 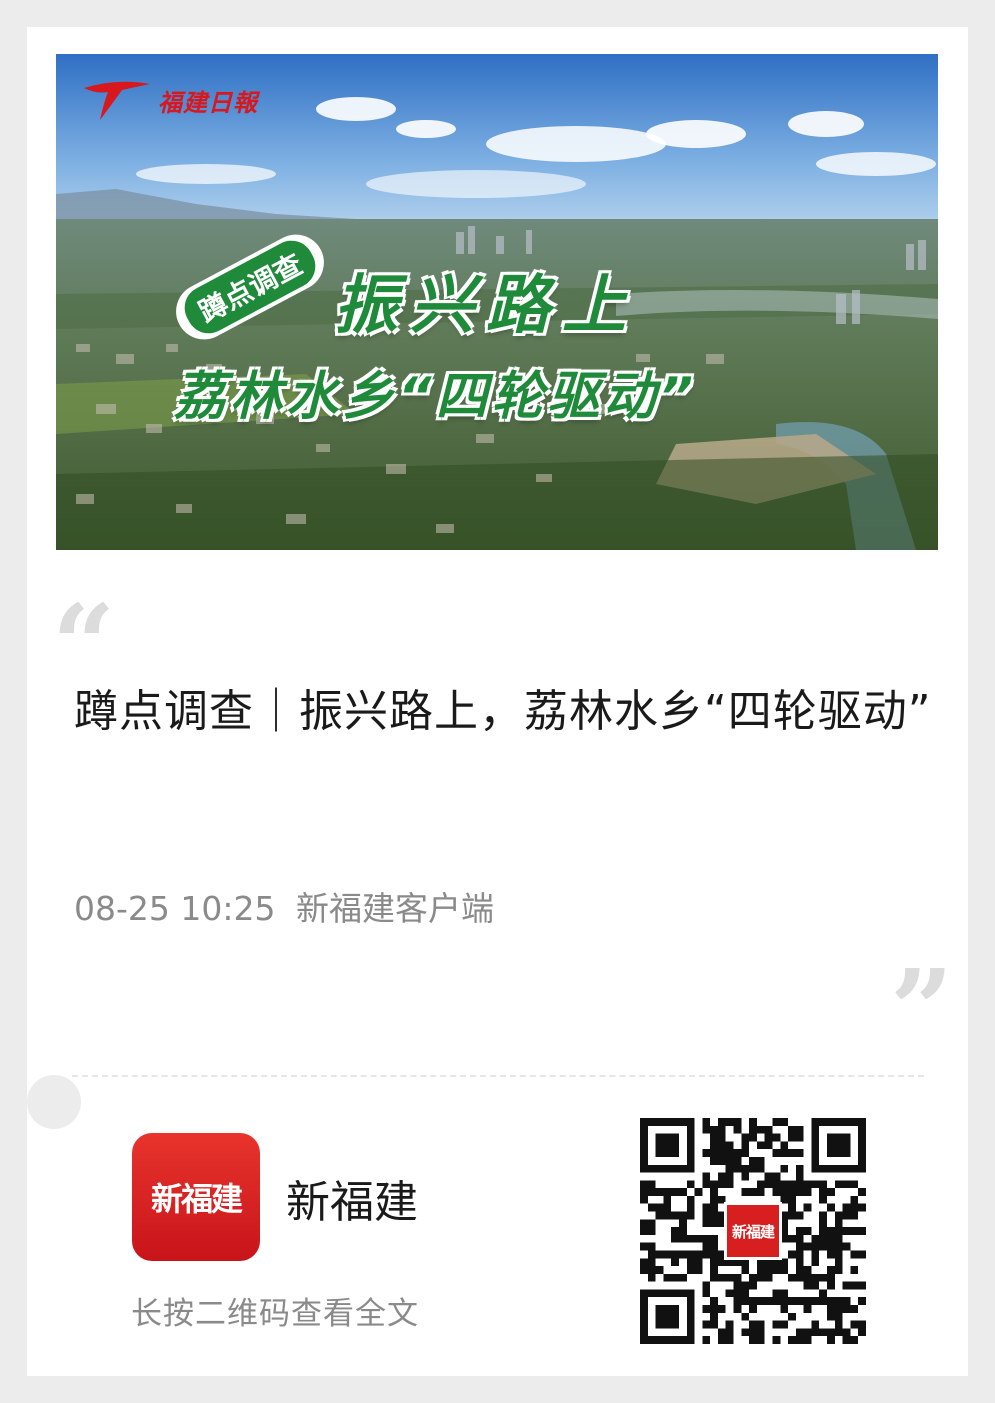 I want to click on article-source: 新福建客户端, so click(x=394, y=908).